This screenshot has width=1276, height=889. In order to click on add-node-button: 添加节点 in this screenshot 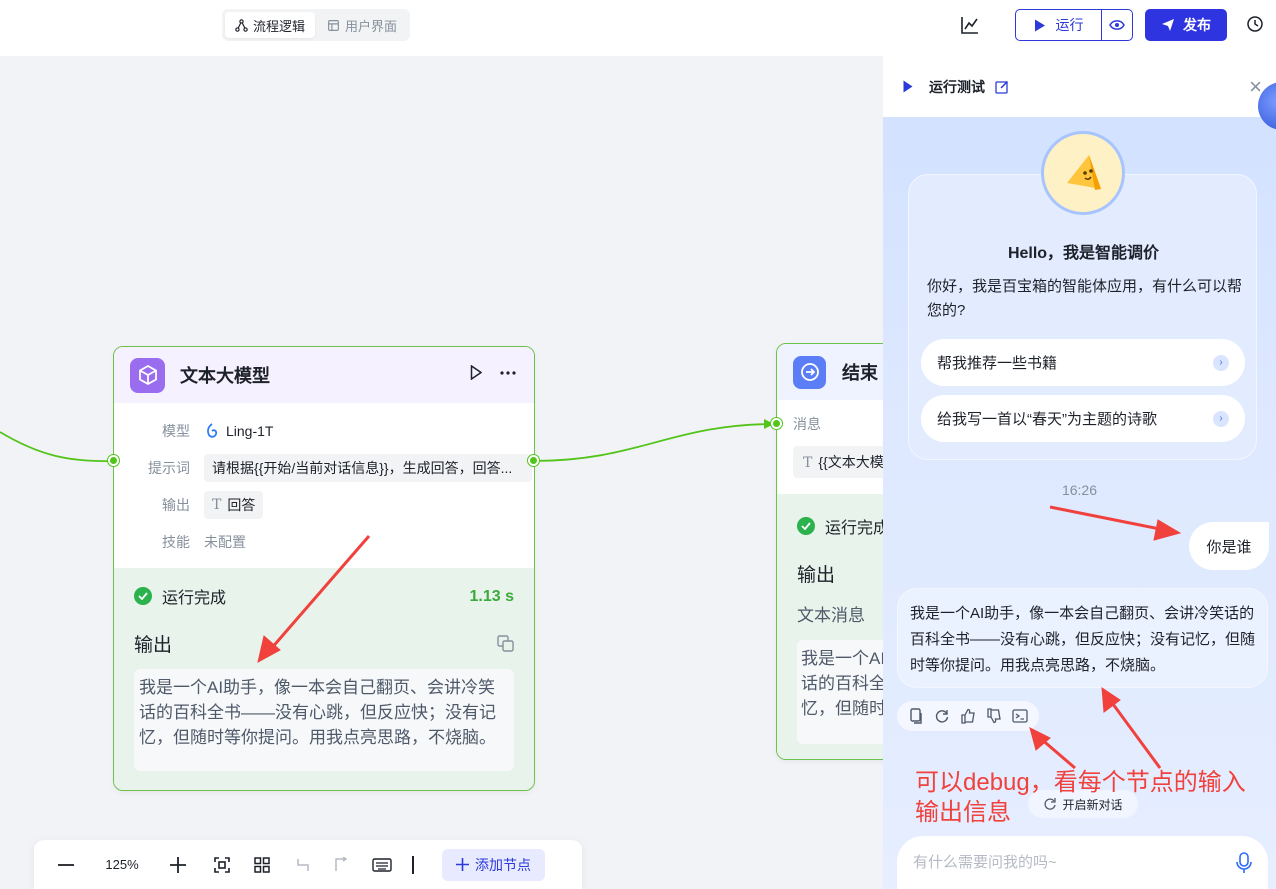, I will do `click(493, 864)`.